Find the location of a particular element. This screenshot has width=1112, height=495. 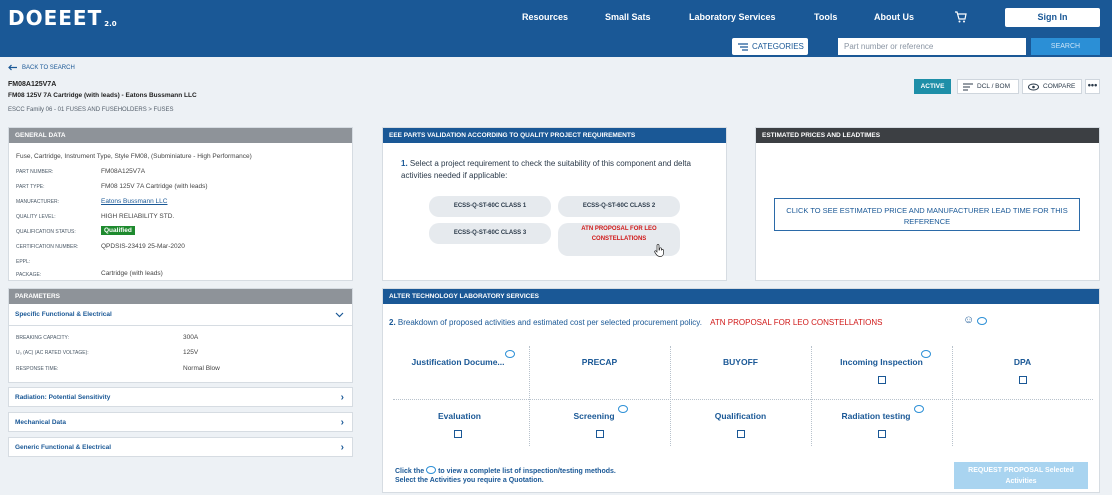

back-label: BACK TO SEARCH is located at coordinates (48, 67).